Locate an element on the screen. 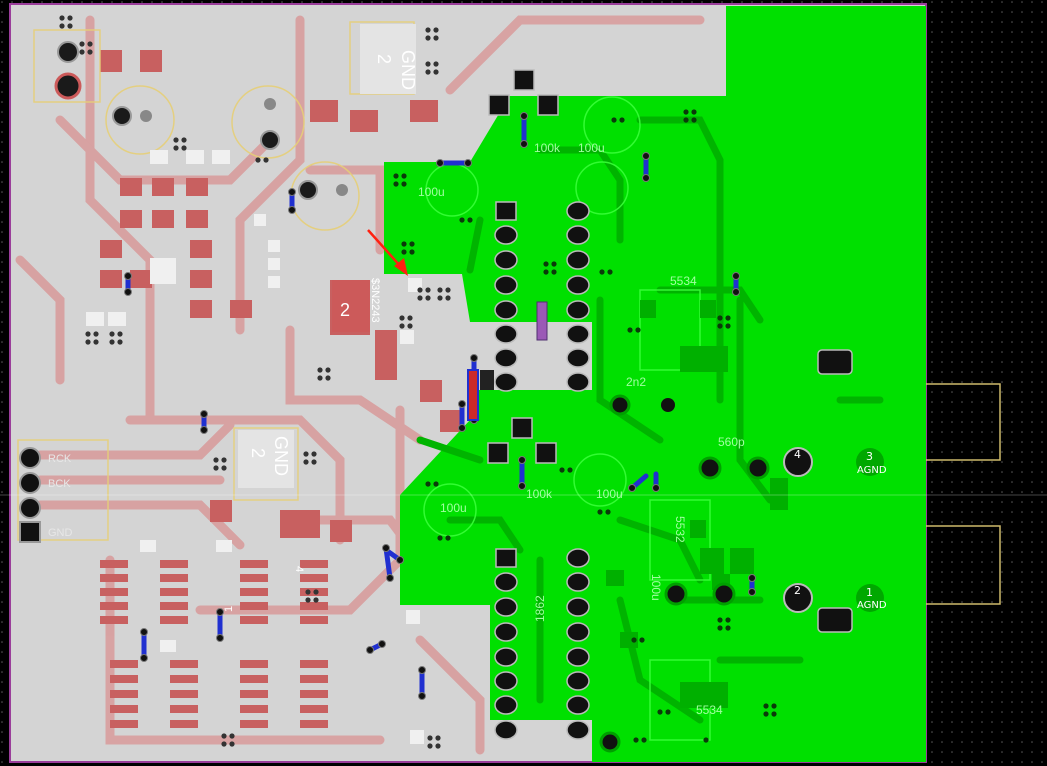 The image size is (1047, 766). ic-label-4: 4 is located at coordinates (299, 569).